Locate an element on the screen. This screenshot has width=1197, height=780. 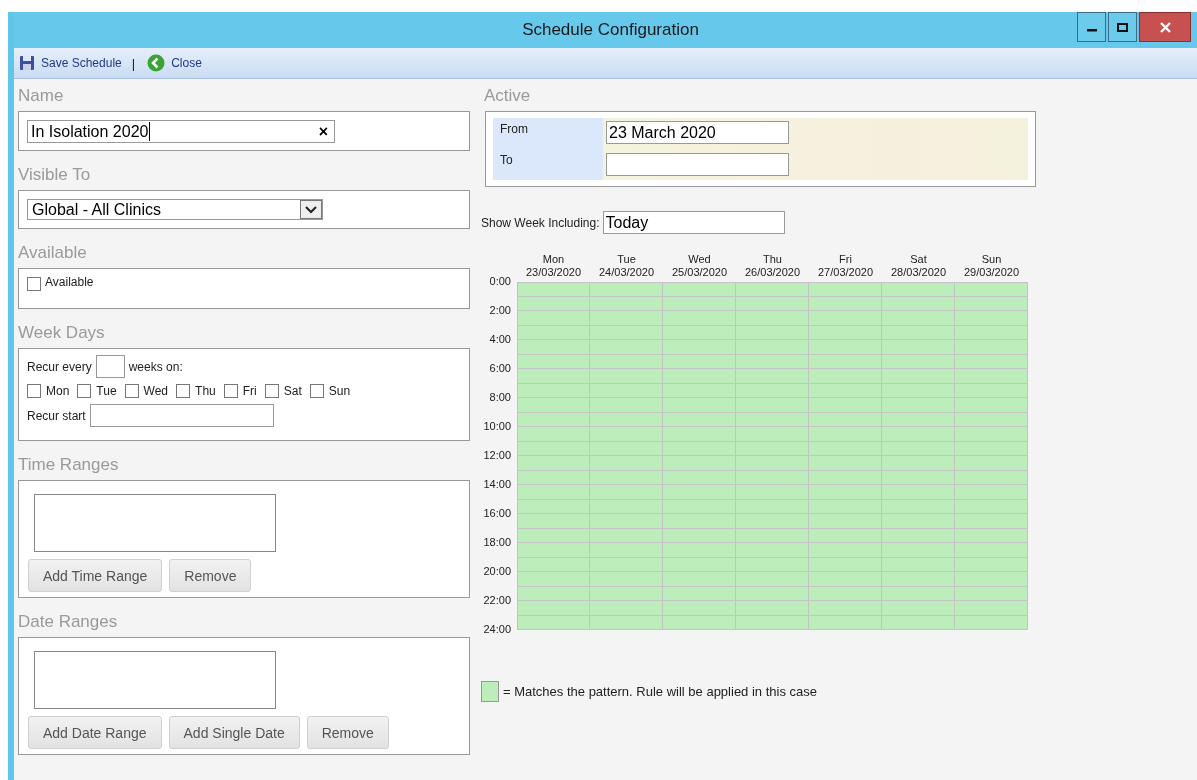
maximize-button is located at coordinates (1122, 27).